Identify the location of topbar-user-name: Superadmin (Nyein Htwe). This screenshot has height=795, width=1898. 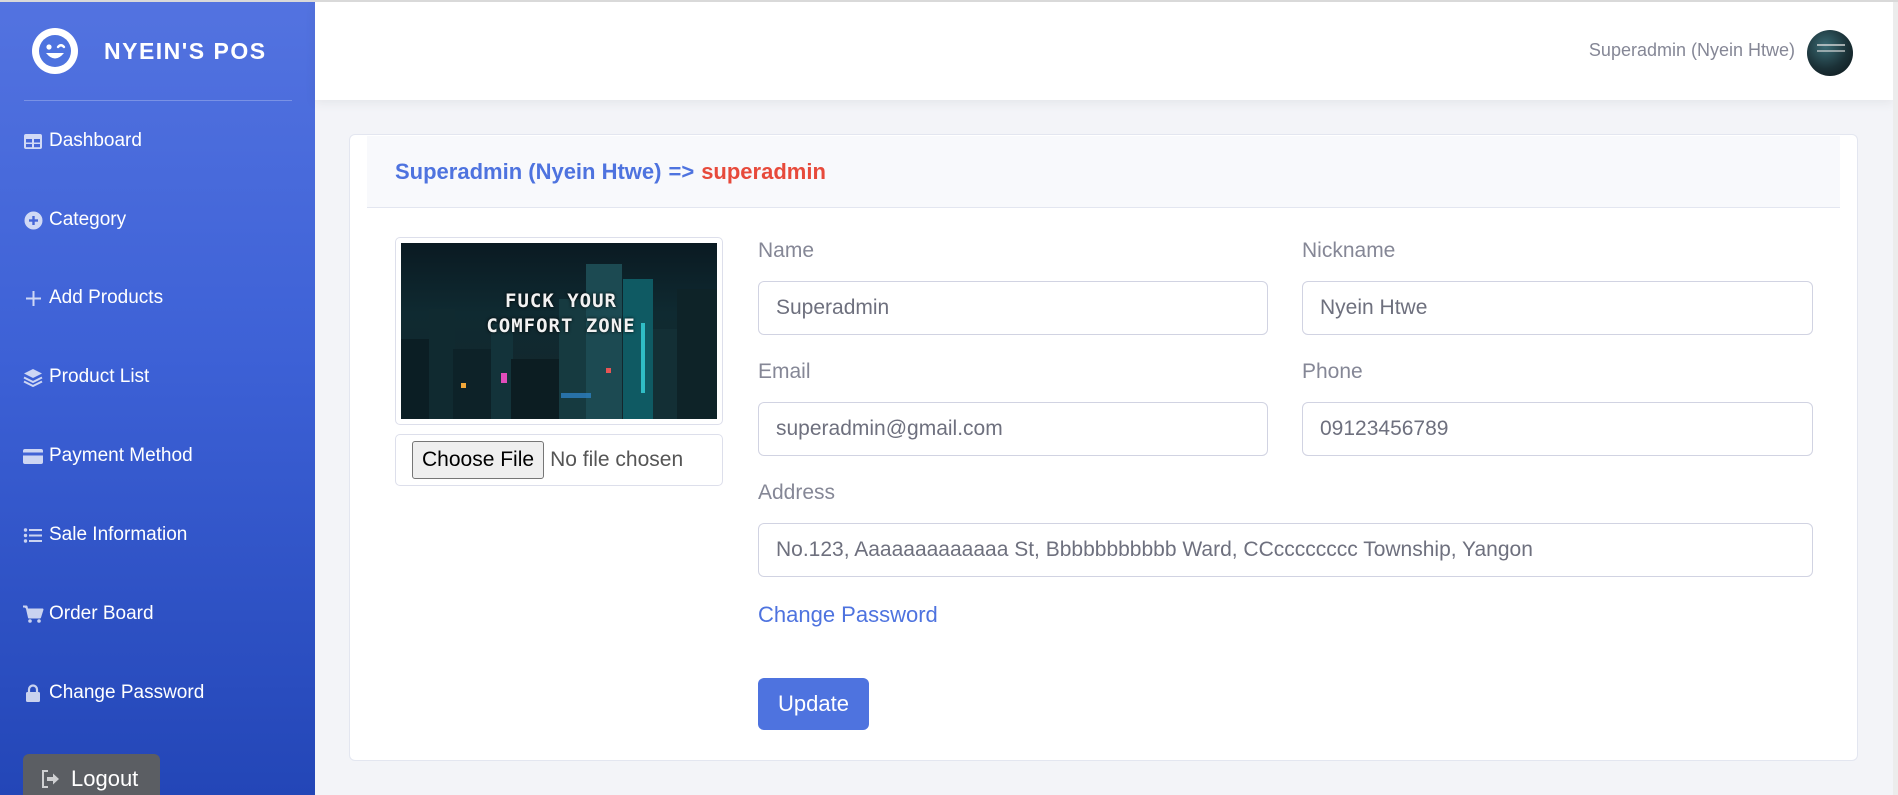
(1692, 50).